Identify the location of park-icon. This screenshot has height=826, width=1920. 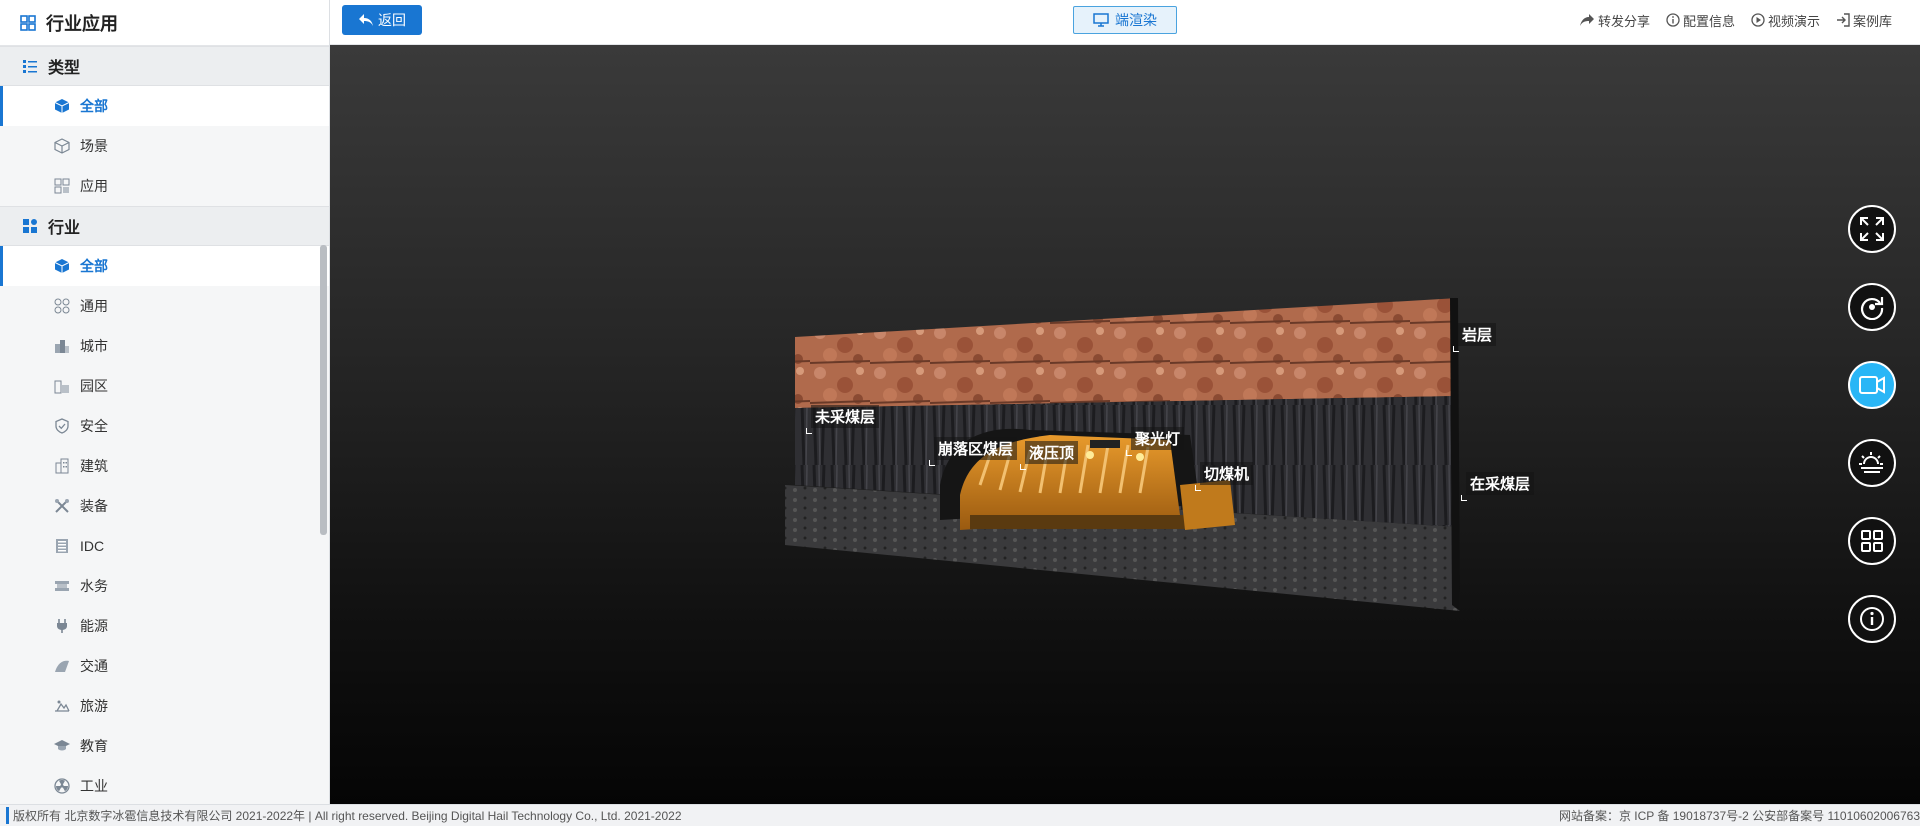
(61, 387).